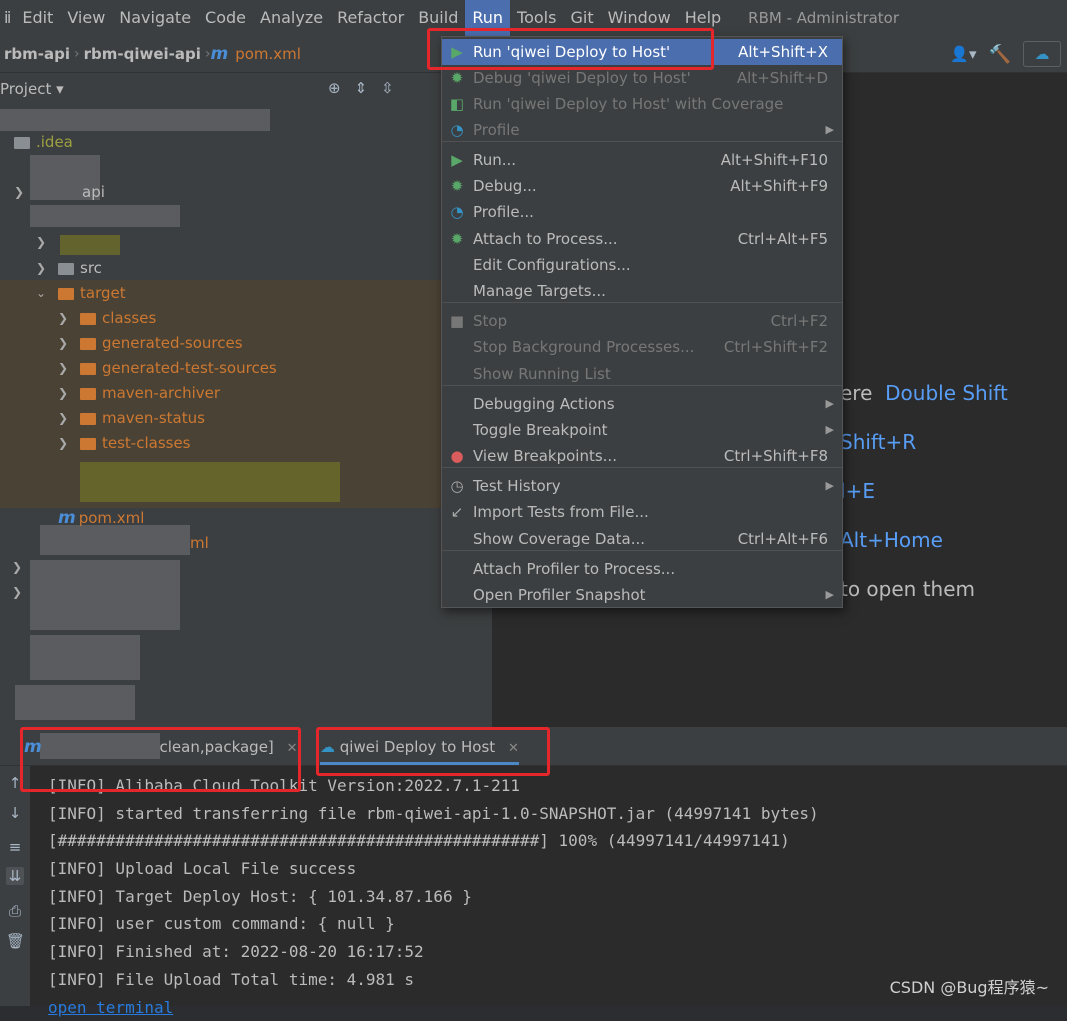  Describe the element at coordinates (642, 160) in the screenshot. I see `run-menu-item: ▶Run...Alt+Shift+F10` at that location.